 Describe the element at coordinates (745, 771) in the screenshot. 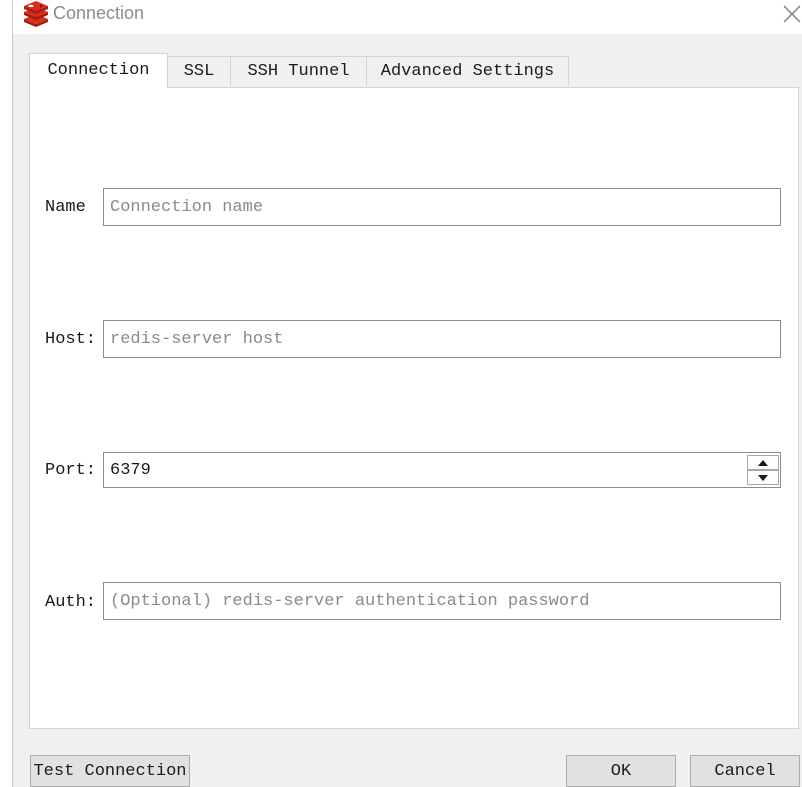

I see `cancel-button: Cancel` at that location.